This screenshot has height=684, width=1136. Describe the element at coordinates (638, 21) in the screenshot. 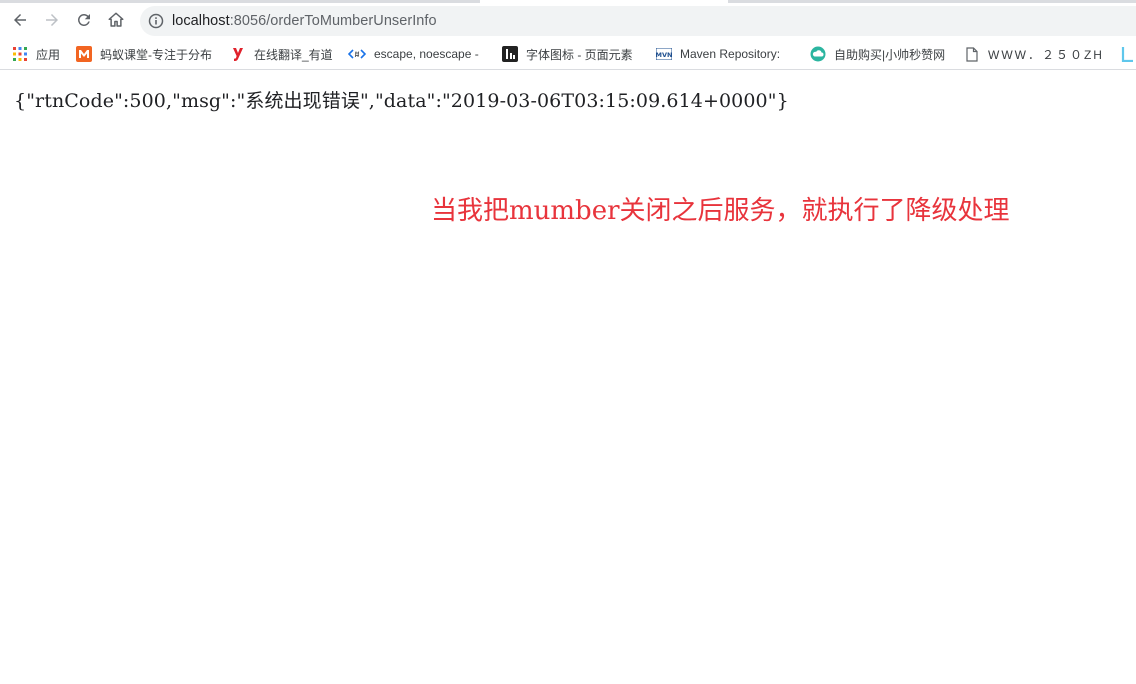

I see `address-bar: localhost:8056/orderToMumberUnserInfo` at that location.